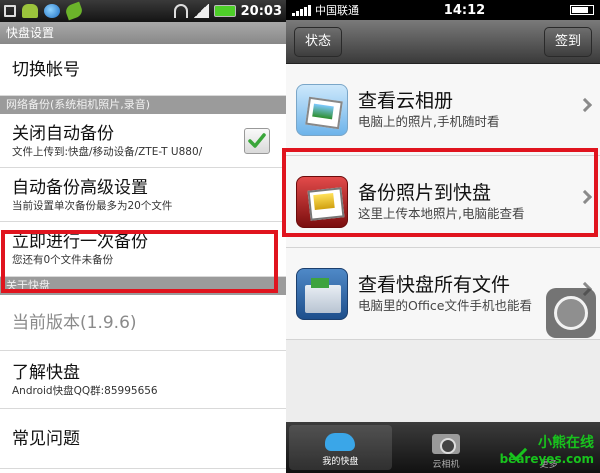  What do you see at coordinates (143, 70) in the screenshot?
I see `switch-account-item: 切换帐号` at bounding box center [143, 70].